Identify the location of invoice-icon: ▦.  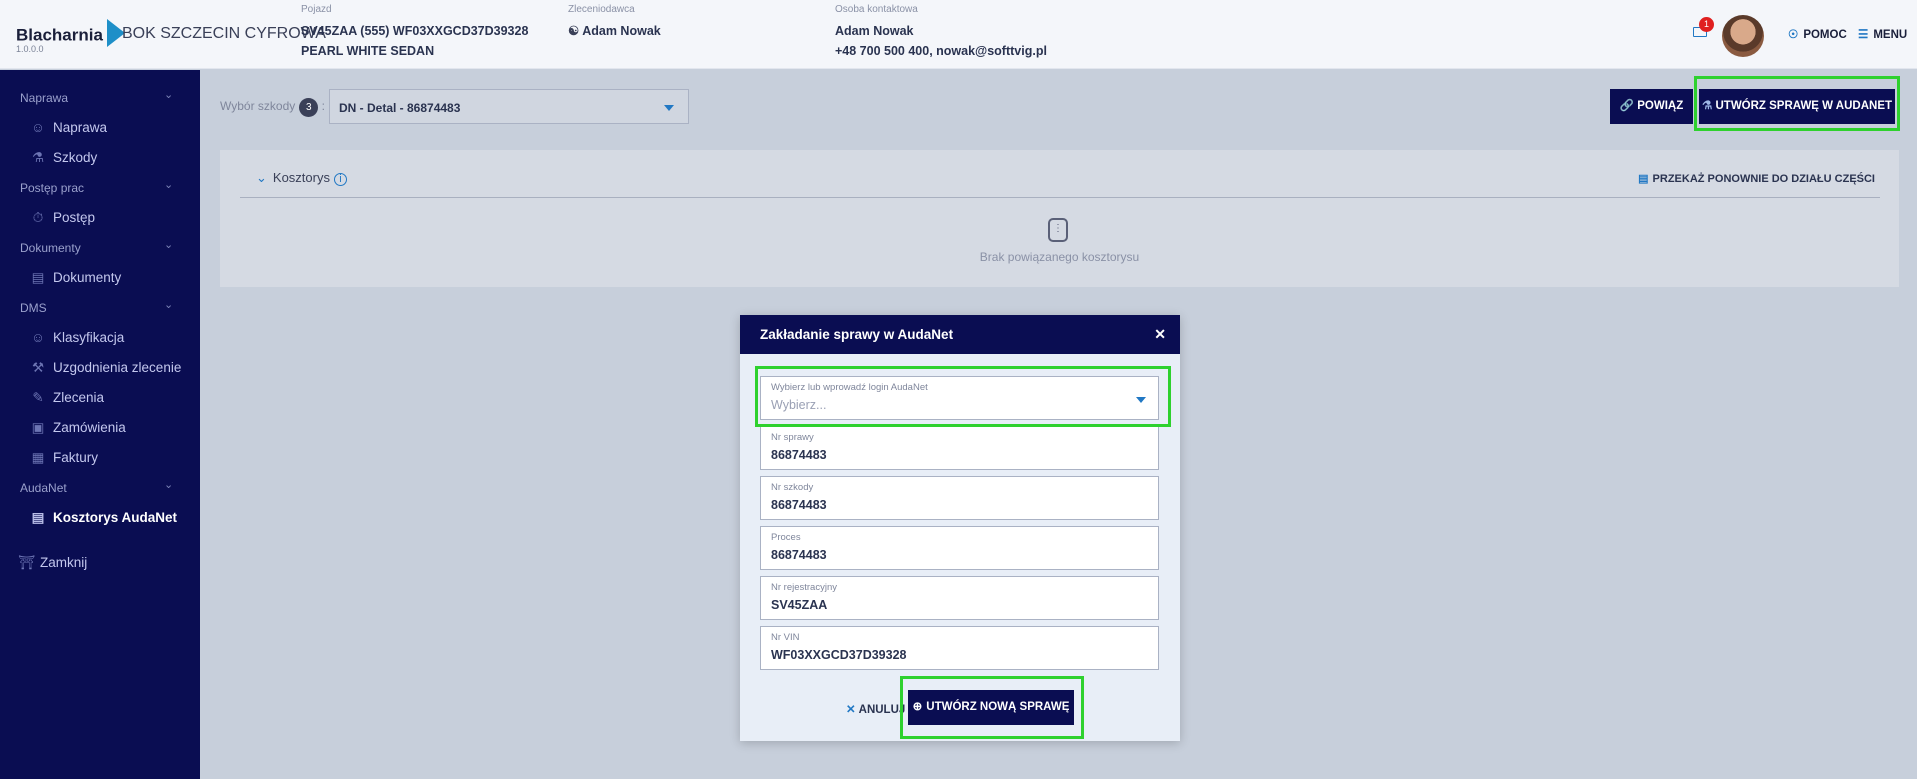
(38, 457).